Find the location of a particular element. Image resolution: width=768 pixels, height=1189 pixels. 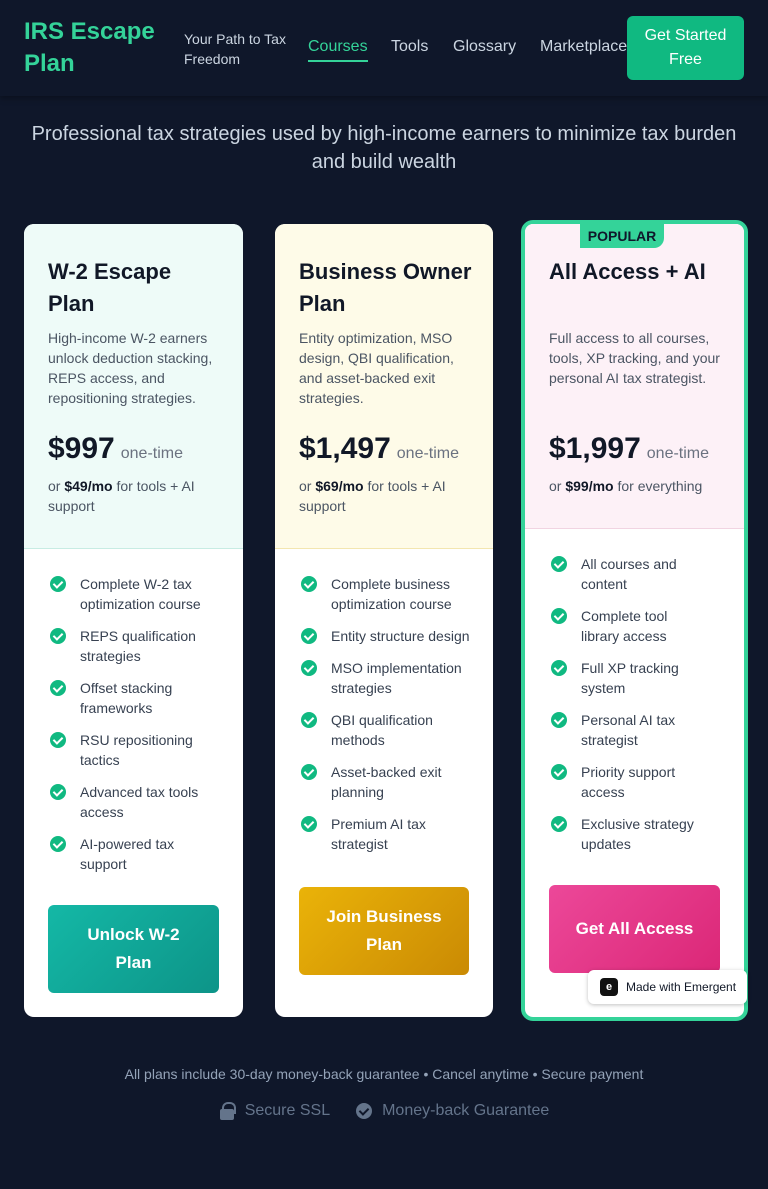

feature-item: RSU repositioning tactics is located at coordinates (135, 750).